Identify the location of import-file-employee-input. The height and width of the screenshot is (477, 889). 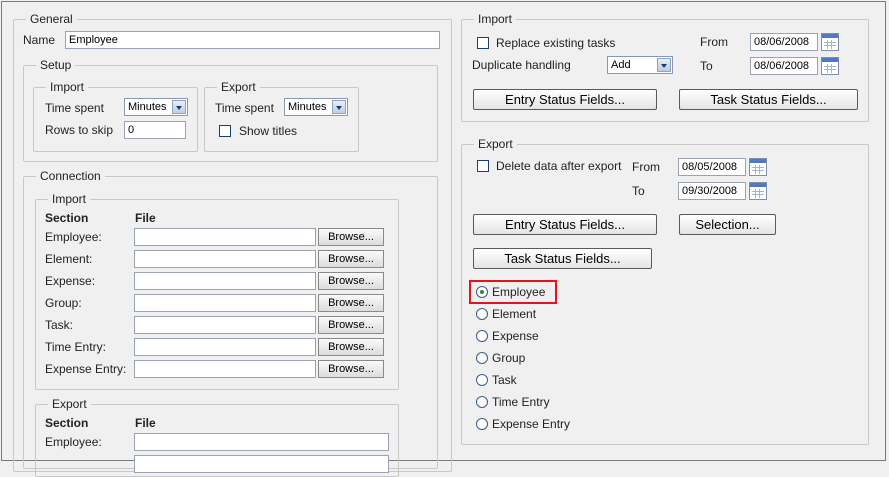
(225, 237).